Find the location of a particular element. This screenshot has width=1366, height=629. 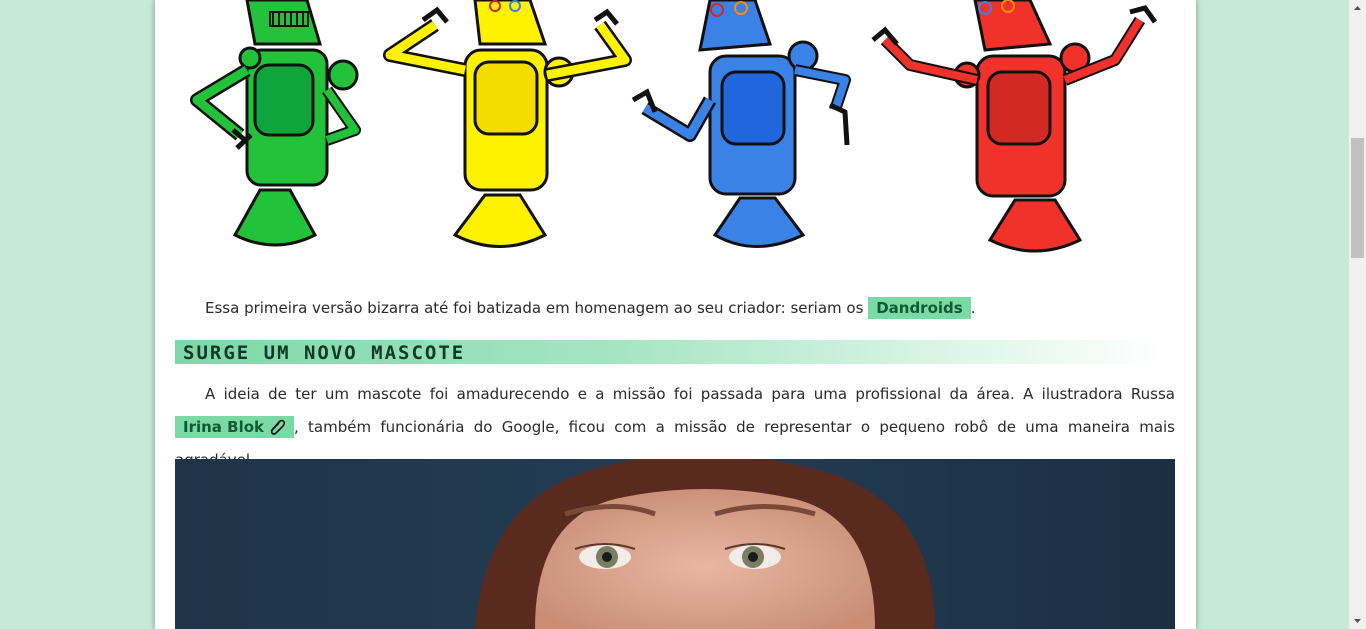

section-heading-text: SURGE UM NOVO MASCOTE is located at coordinates (324, 353).